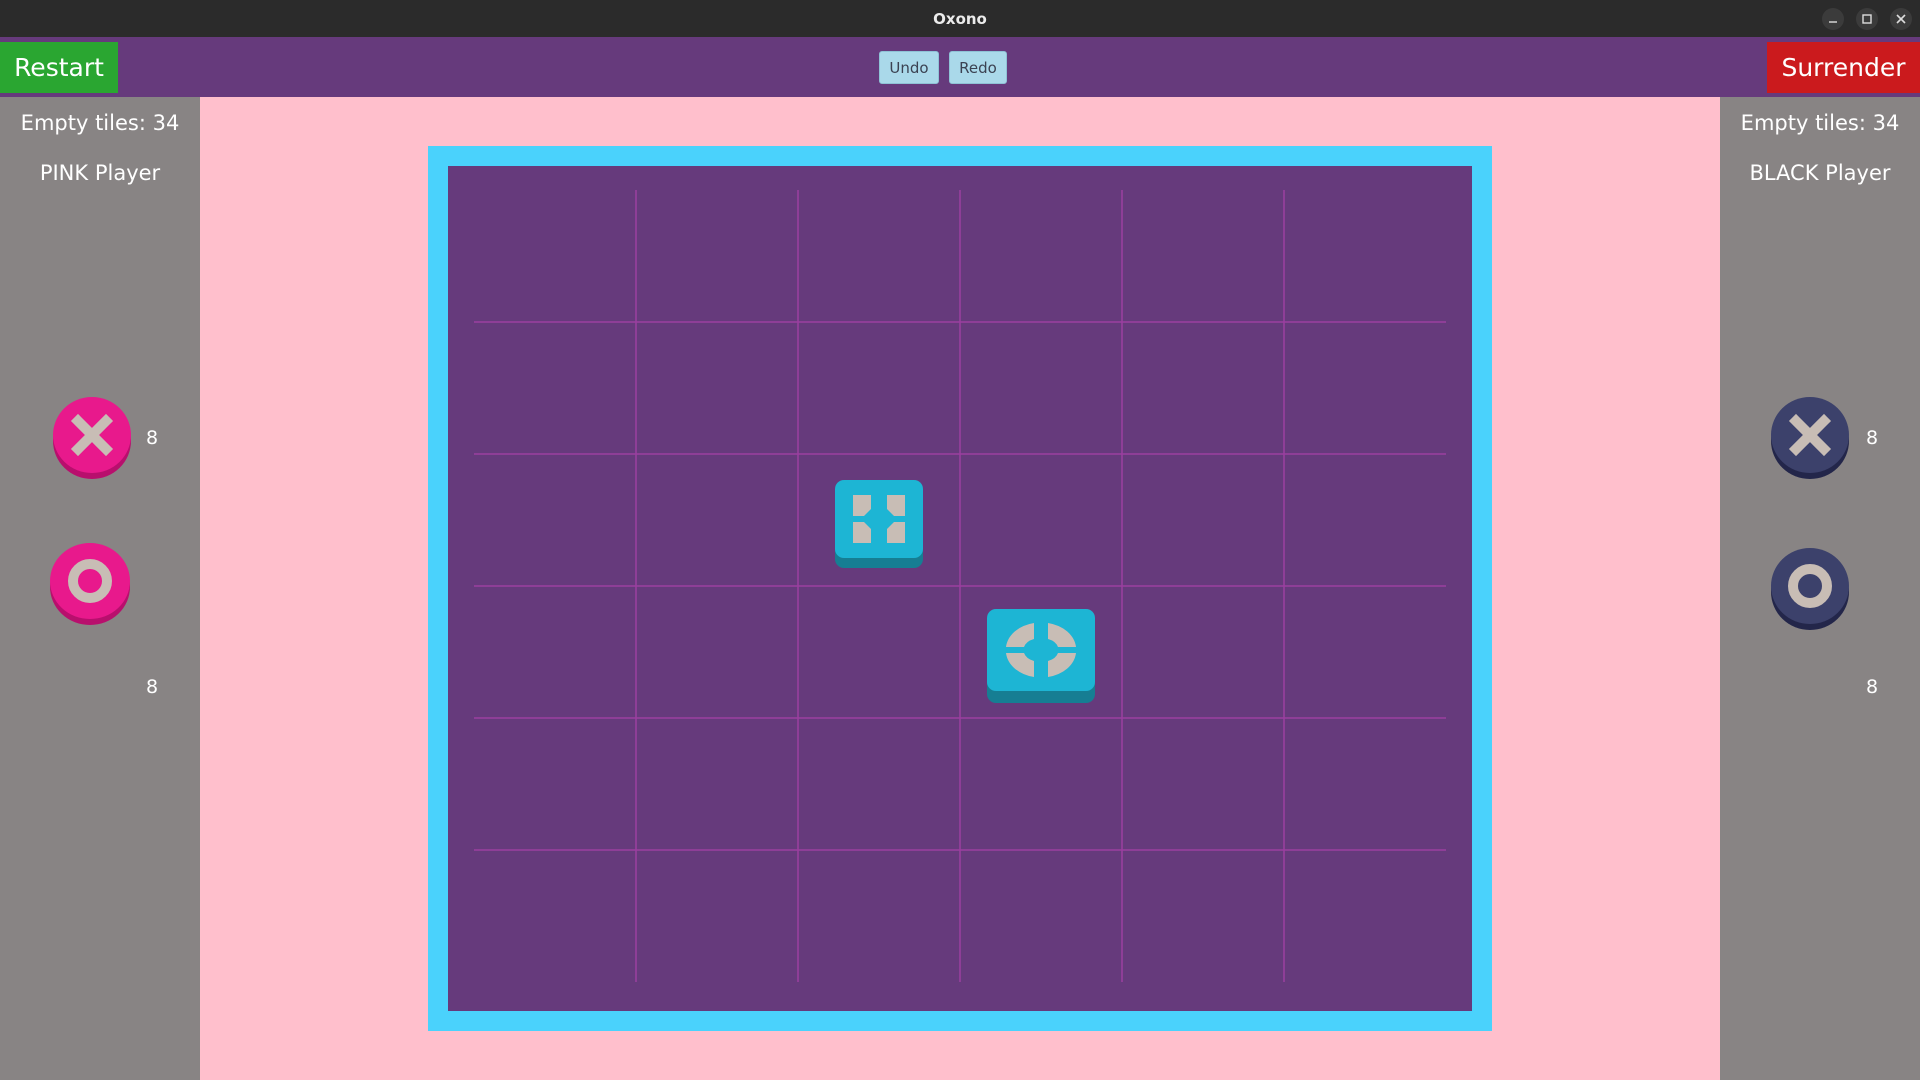  Describe the element at coordinates (152, 438) in the screenshot. I see `pink-x-count: 8` at that location.